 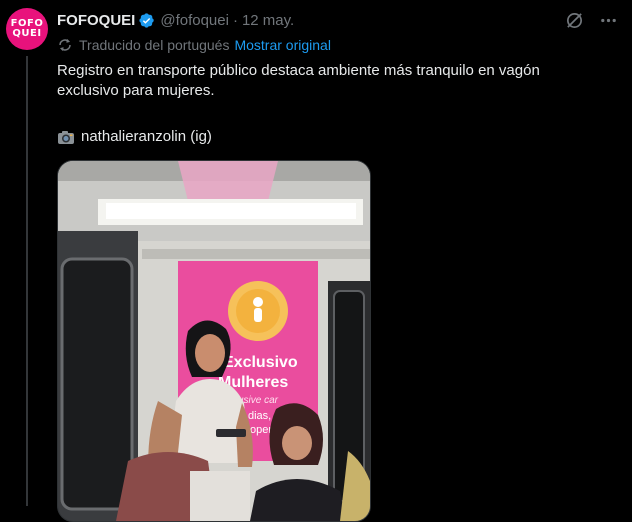 I want to click on translation-label: Traducido del portugués, so click(x=154, y=45).